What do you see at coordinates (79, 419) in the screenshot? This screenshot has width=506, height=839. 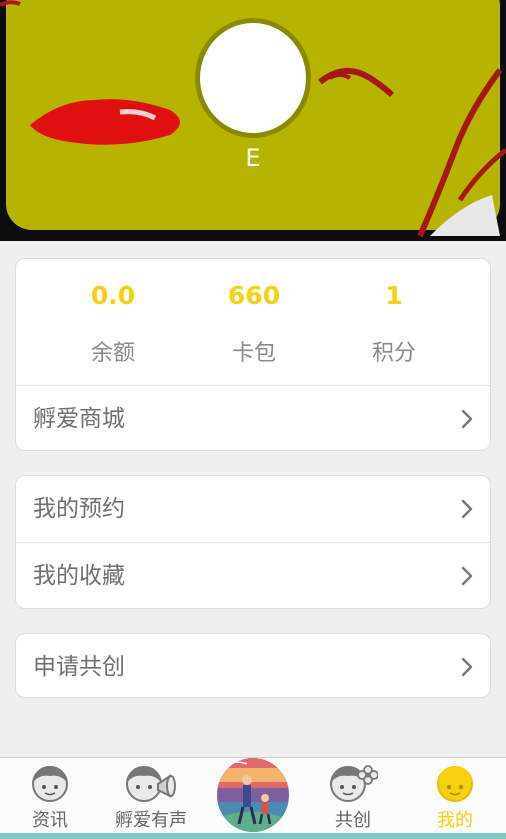 I see `menu-item-label: 孵爱商城` at bounding box center [79, 419].